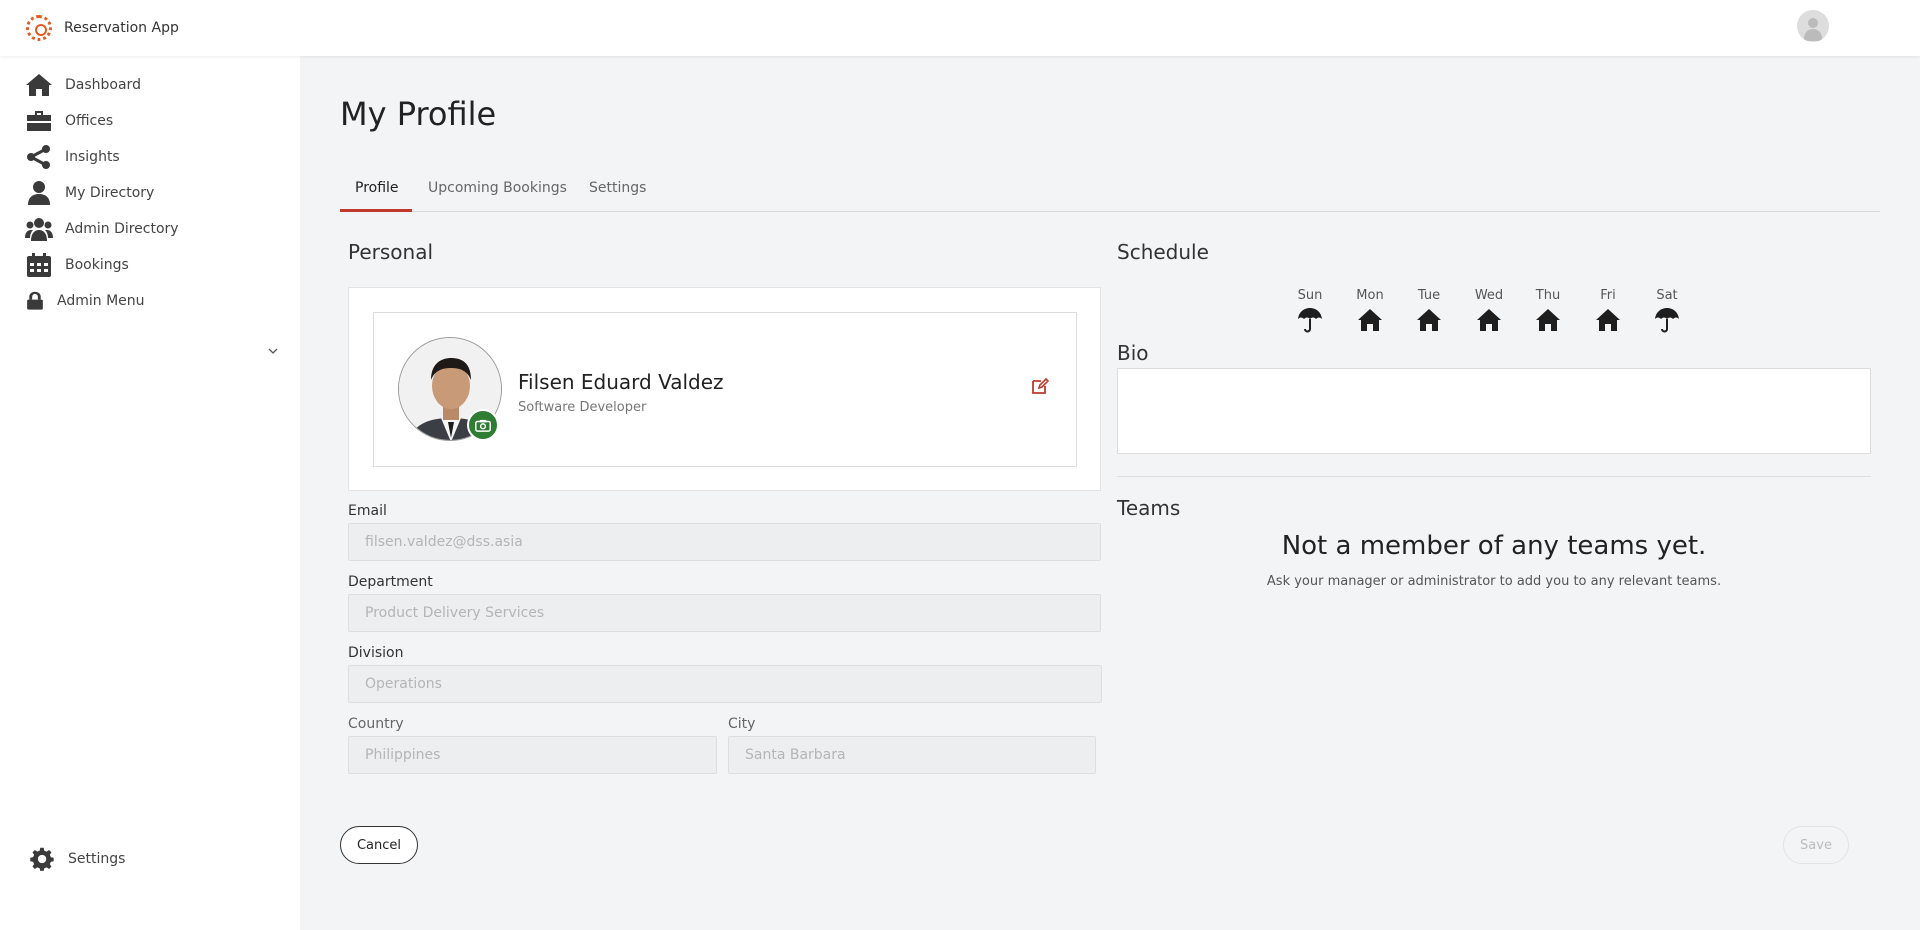 The height and width of the screenshot is (930, 1920). I want to click on schedule-day-fri: Fri, so click(1608, 310).